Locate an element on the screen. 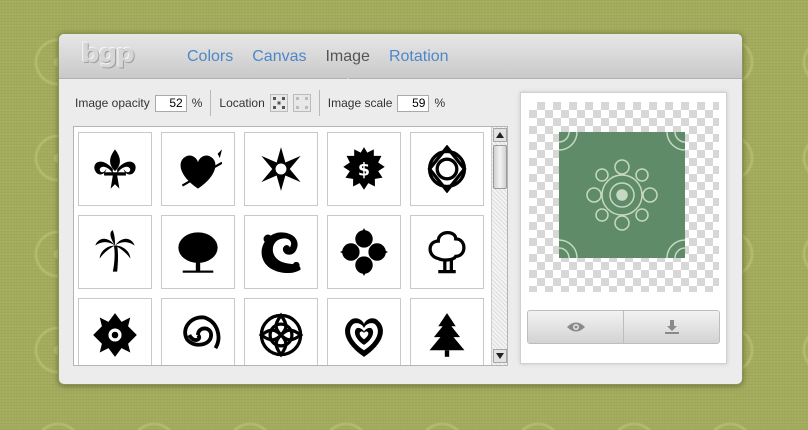  preview-canvas is located at coordinates (624, 197).